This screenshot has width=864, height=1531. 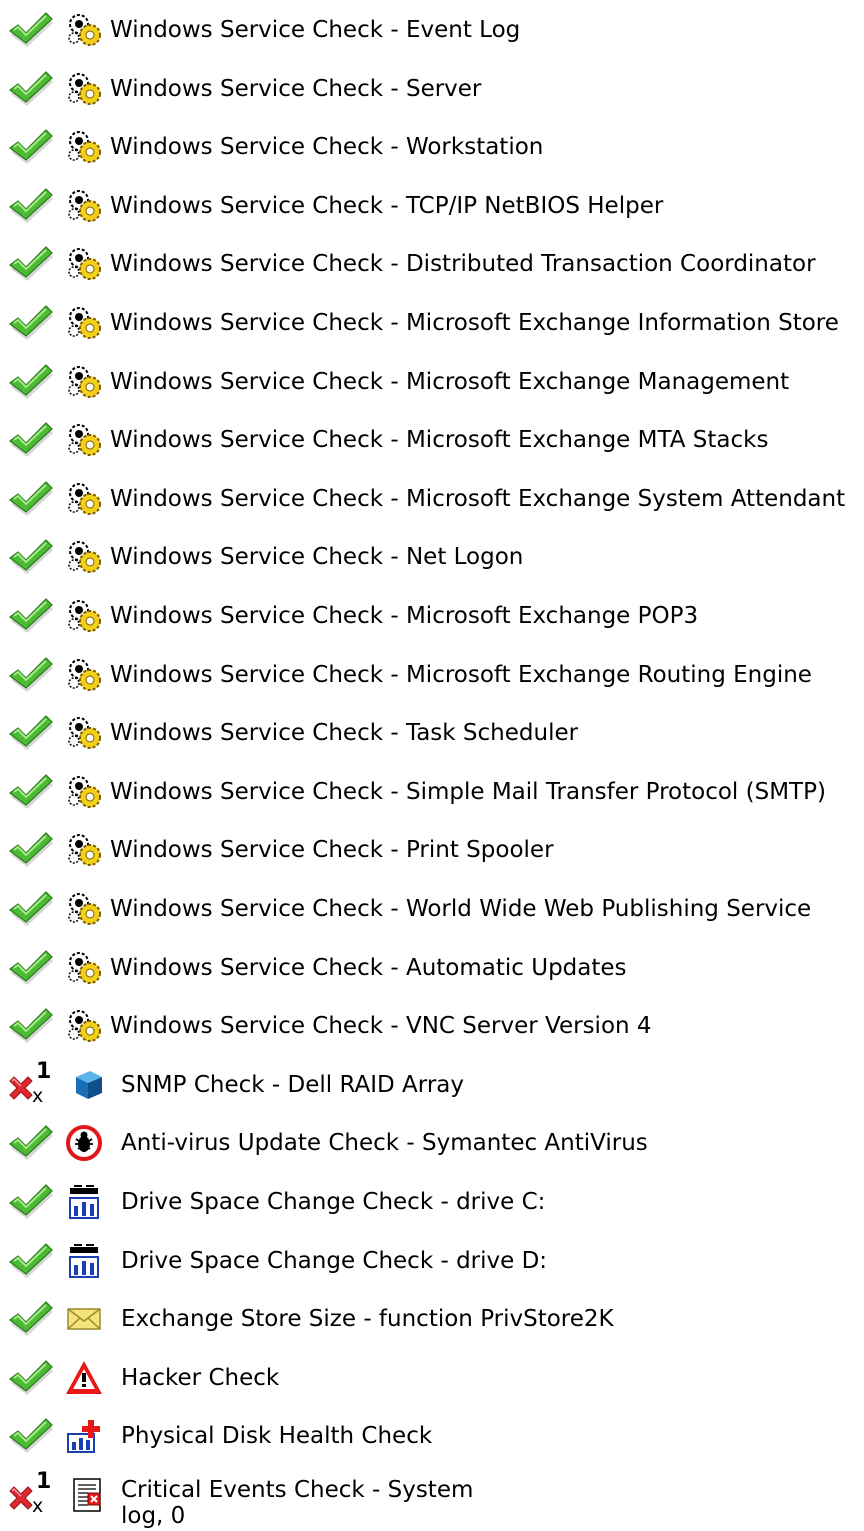 What do you see at coordinates (88, 1085) in the screenshot?
I see `snmp-cube-icon` at bounding box center [88, 1085].